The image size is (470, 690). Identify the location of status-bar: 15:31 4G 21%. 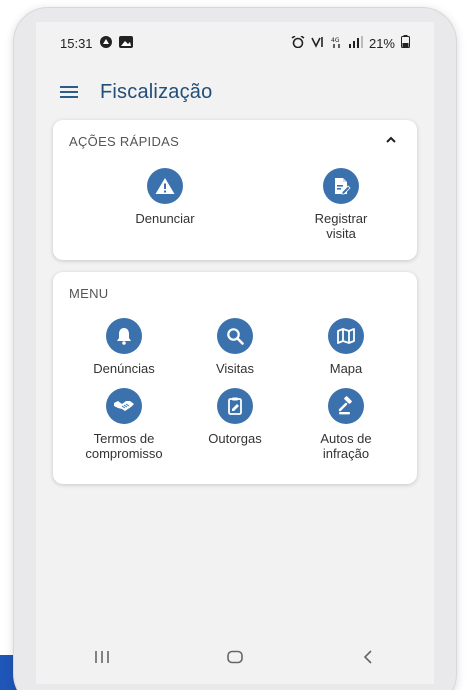
(235, 43).